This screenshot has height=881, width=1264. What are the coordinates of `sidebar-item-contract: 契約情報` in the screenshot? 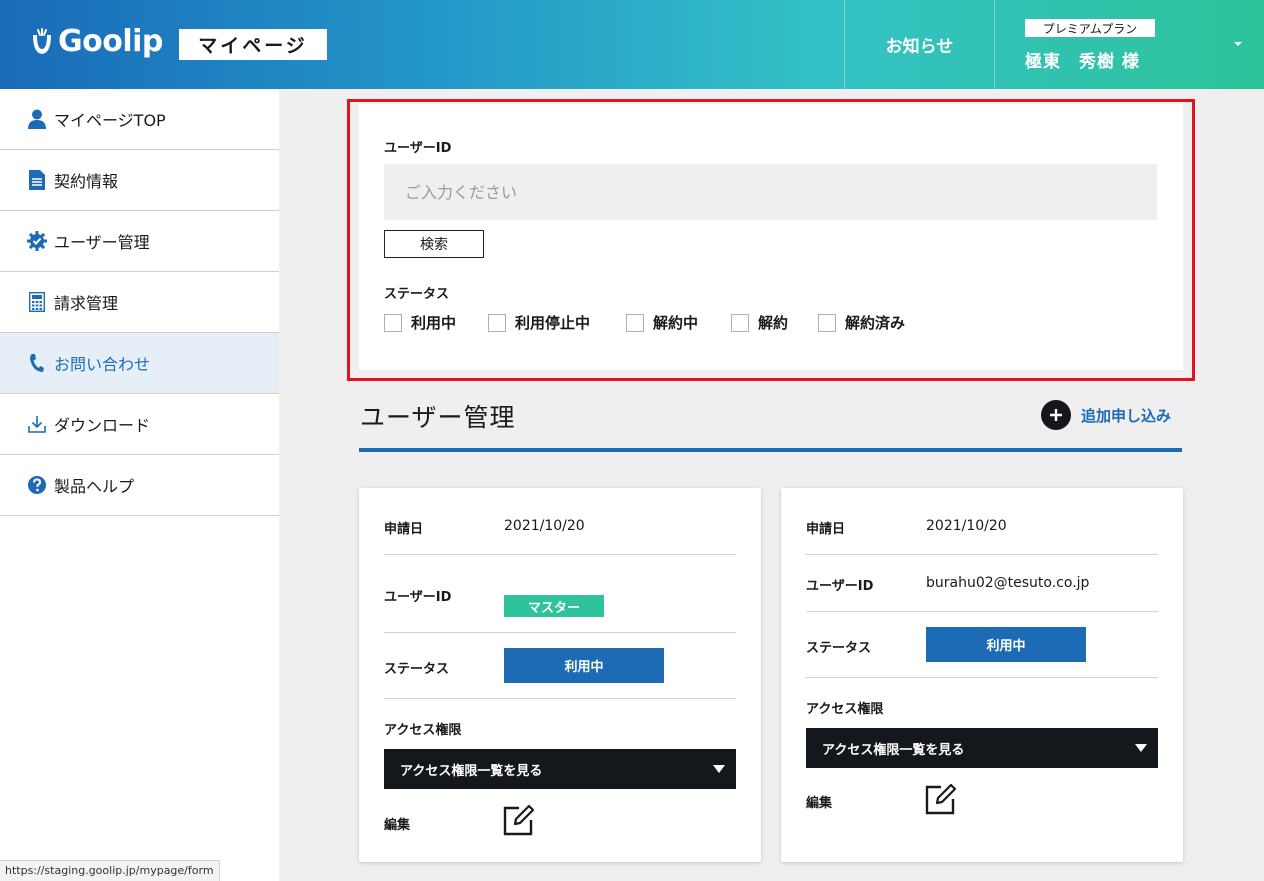 It's located at (139, 180).